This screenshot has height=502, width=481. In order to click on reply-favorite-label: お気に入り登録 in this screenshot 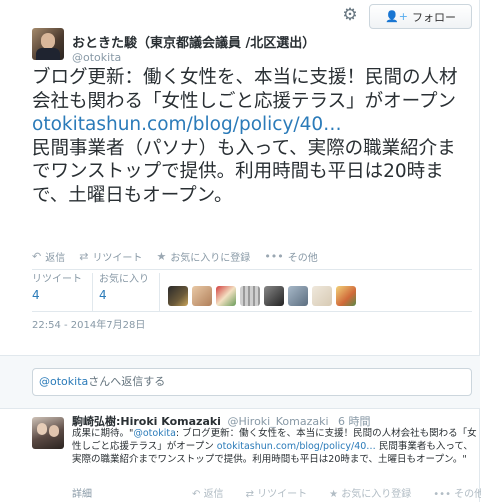, I will do `click(376, 494)`.